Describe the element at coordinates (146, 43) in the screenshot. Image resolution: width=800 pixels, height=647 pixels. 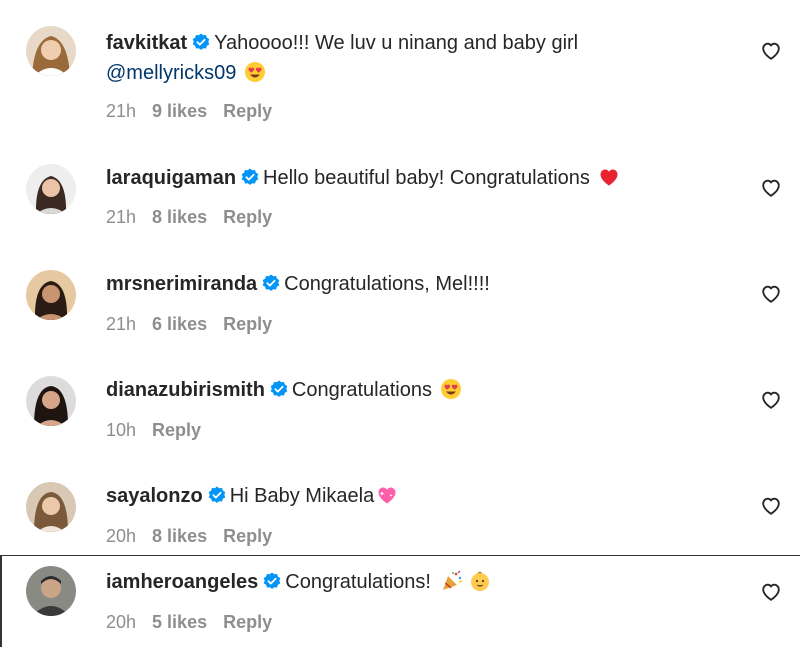
I see `username-link: favkitkat` at that location.